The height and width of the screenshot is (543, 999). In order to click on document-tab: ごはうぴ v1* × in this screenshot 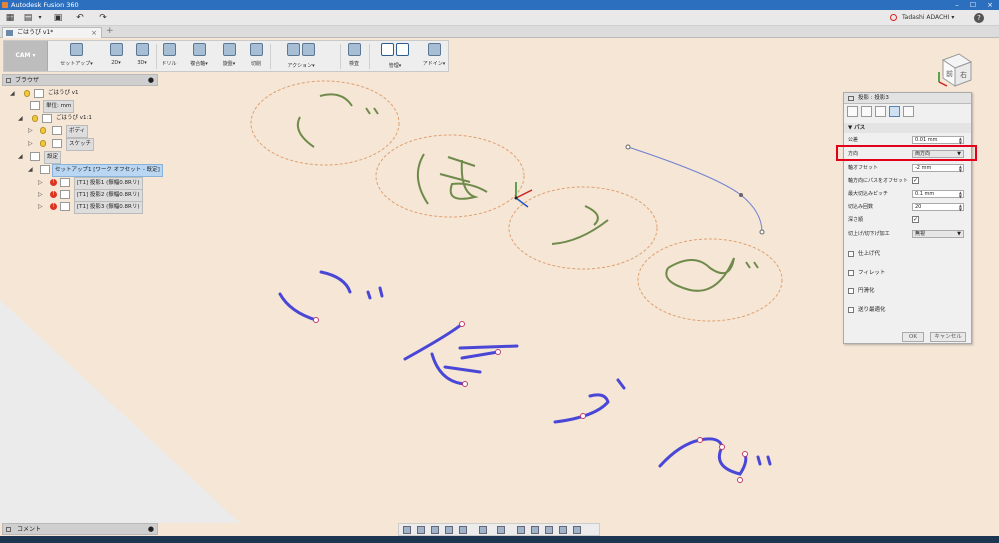, I will do `click(52, 32)`.